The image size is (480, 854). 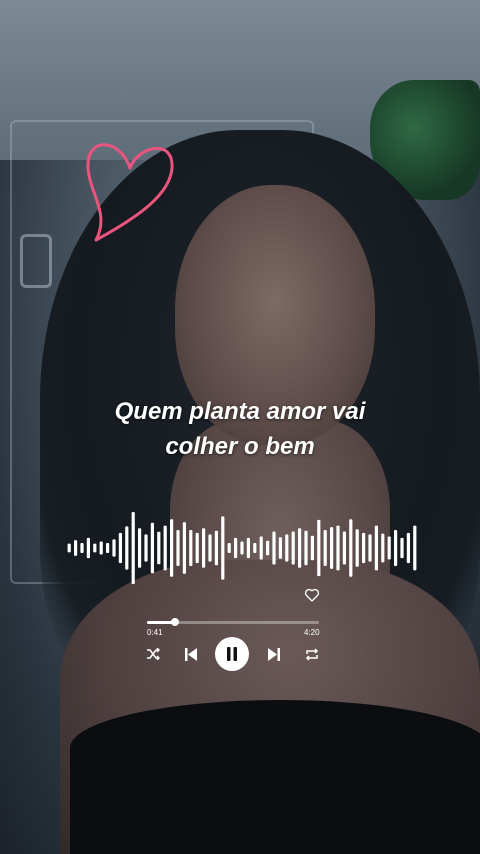 I want to click on repeat-icon, so click(x=312, y=654).